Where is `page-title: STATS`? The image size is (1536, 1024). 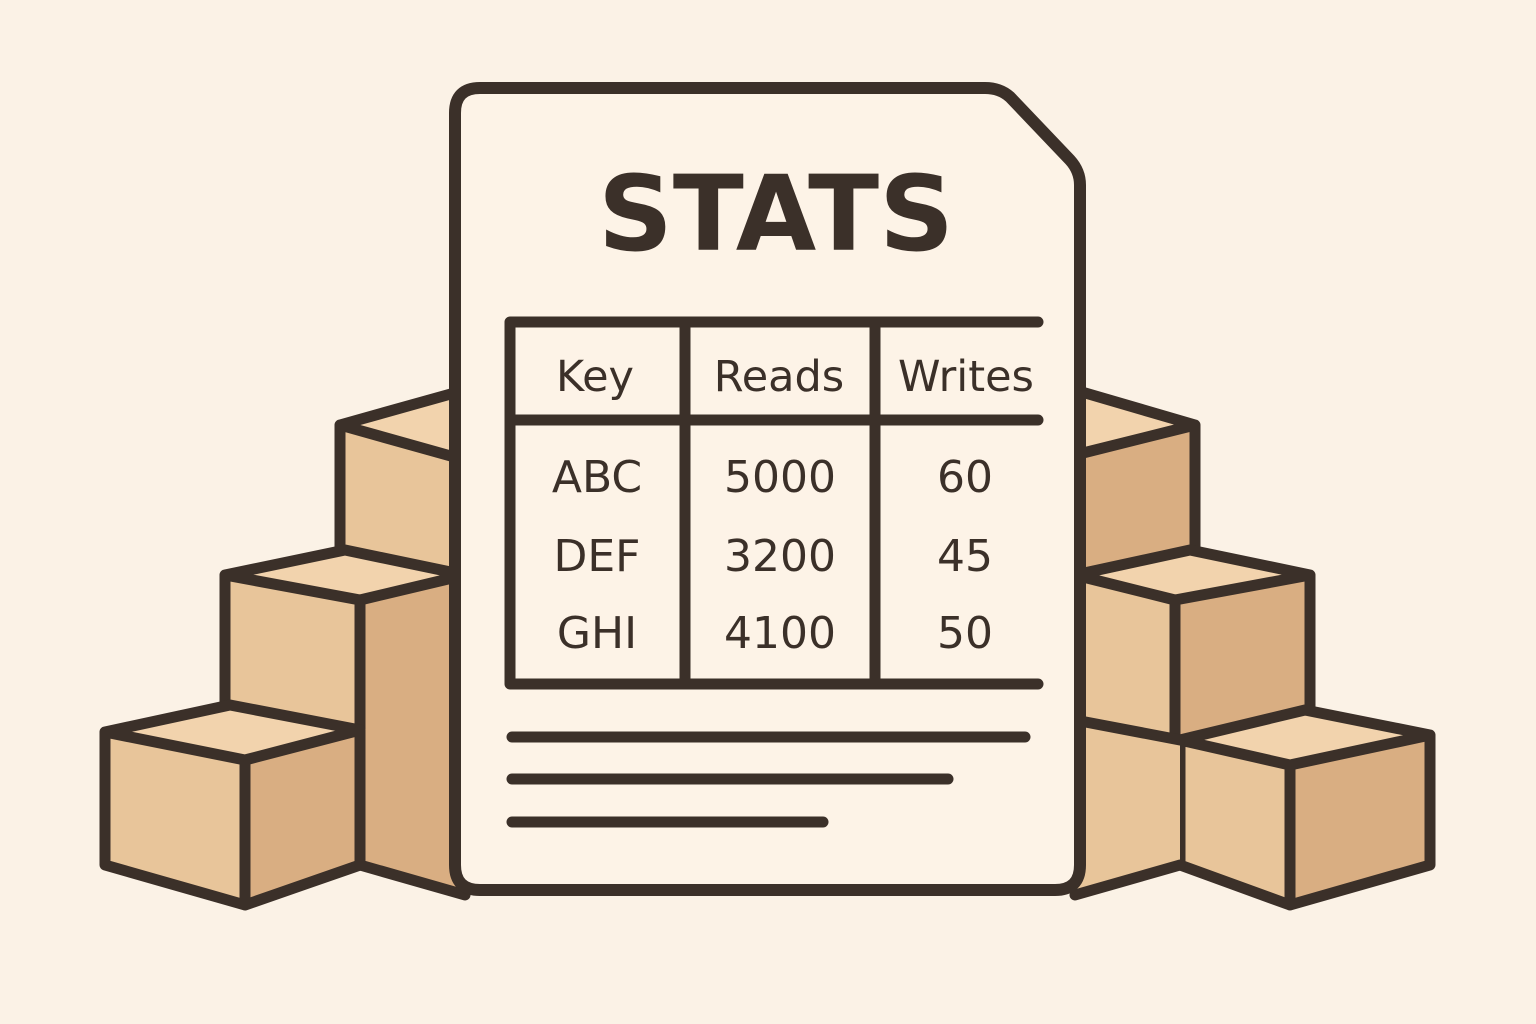
page-title: STATS is located at coordinates (776, 214).